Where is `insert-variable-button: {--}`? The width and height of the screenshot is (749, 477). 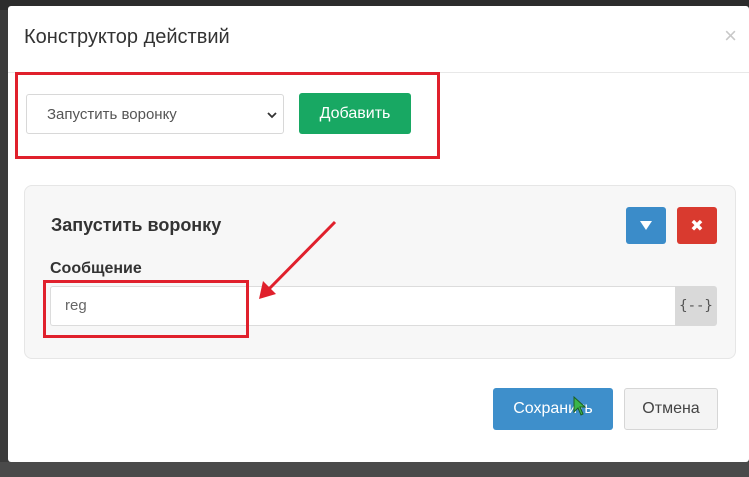
insert-variable-button: {--} is located at coordinates (696, 306).